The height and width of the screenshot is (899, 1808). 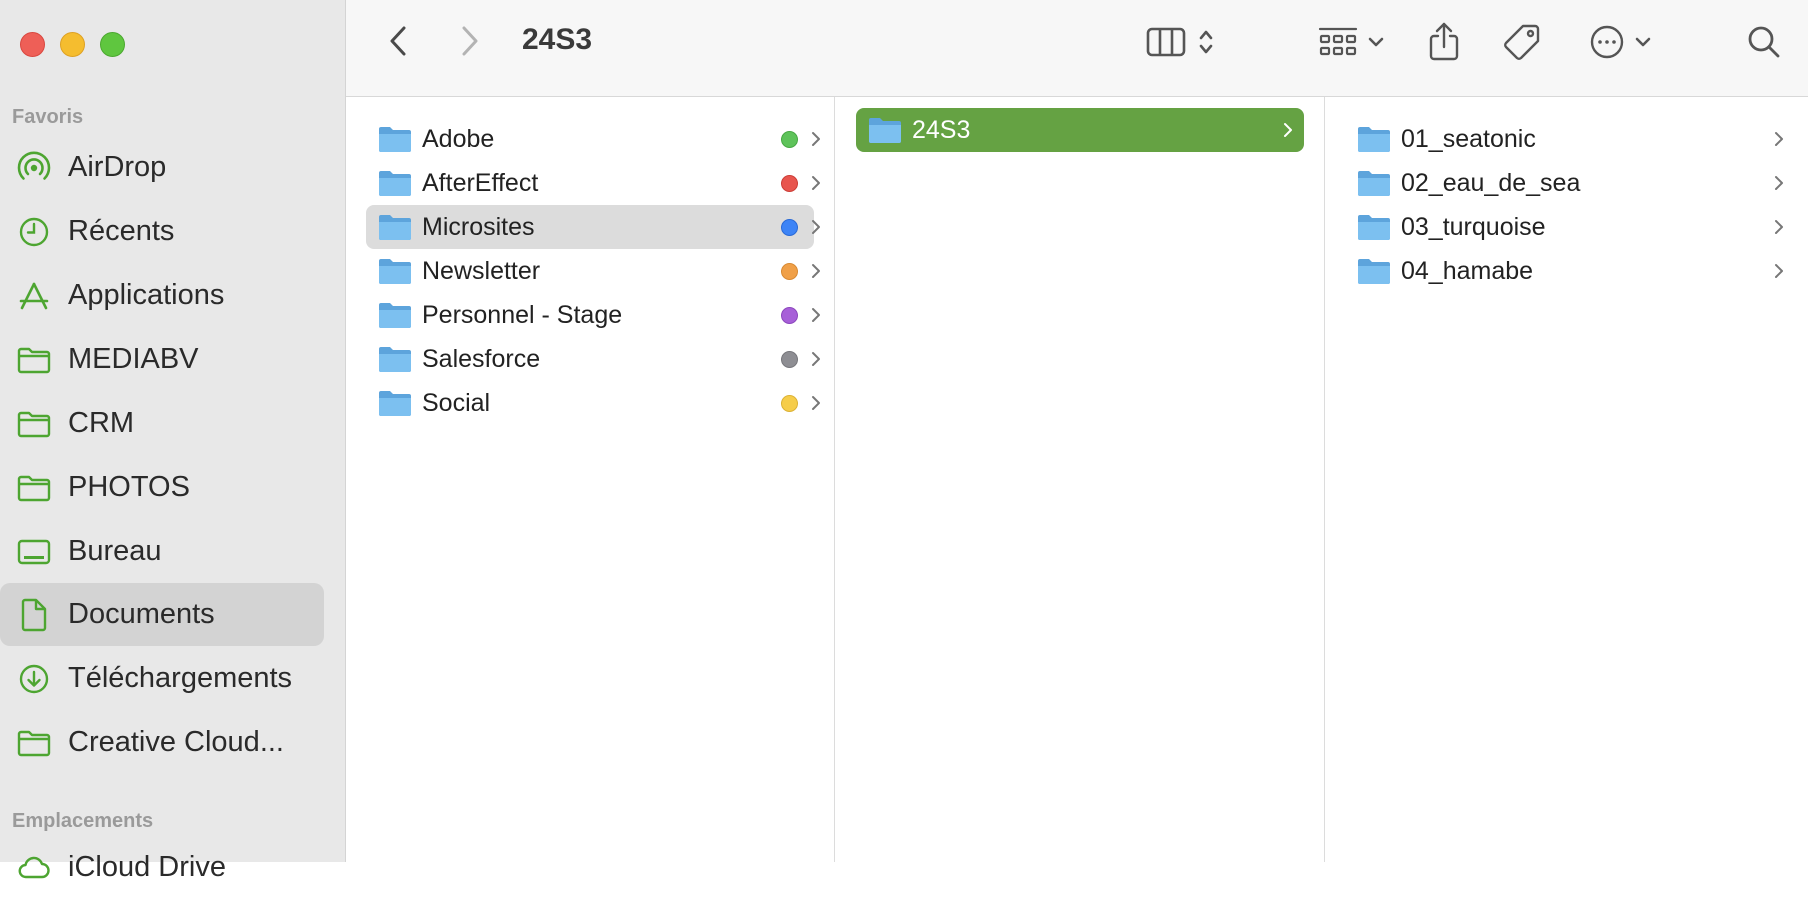 What do you see at coordinates (456, 402) in the screenshot?
I see `folder-name: Social` at bounding box center [456, 402].